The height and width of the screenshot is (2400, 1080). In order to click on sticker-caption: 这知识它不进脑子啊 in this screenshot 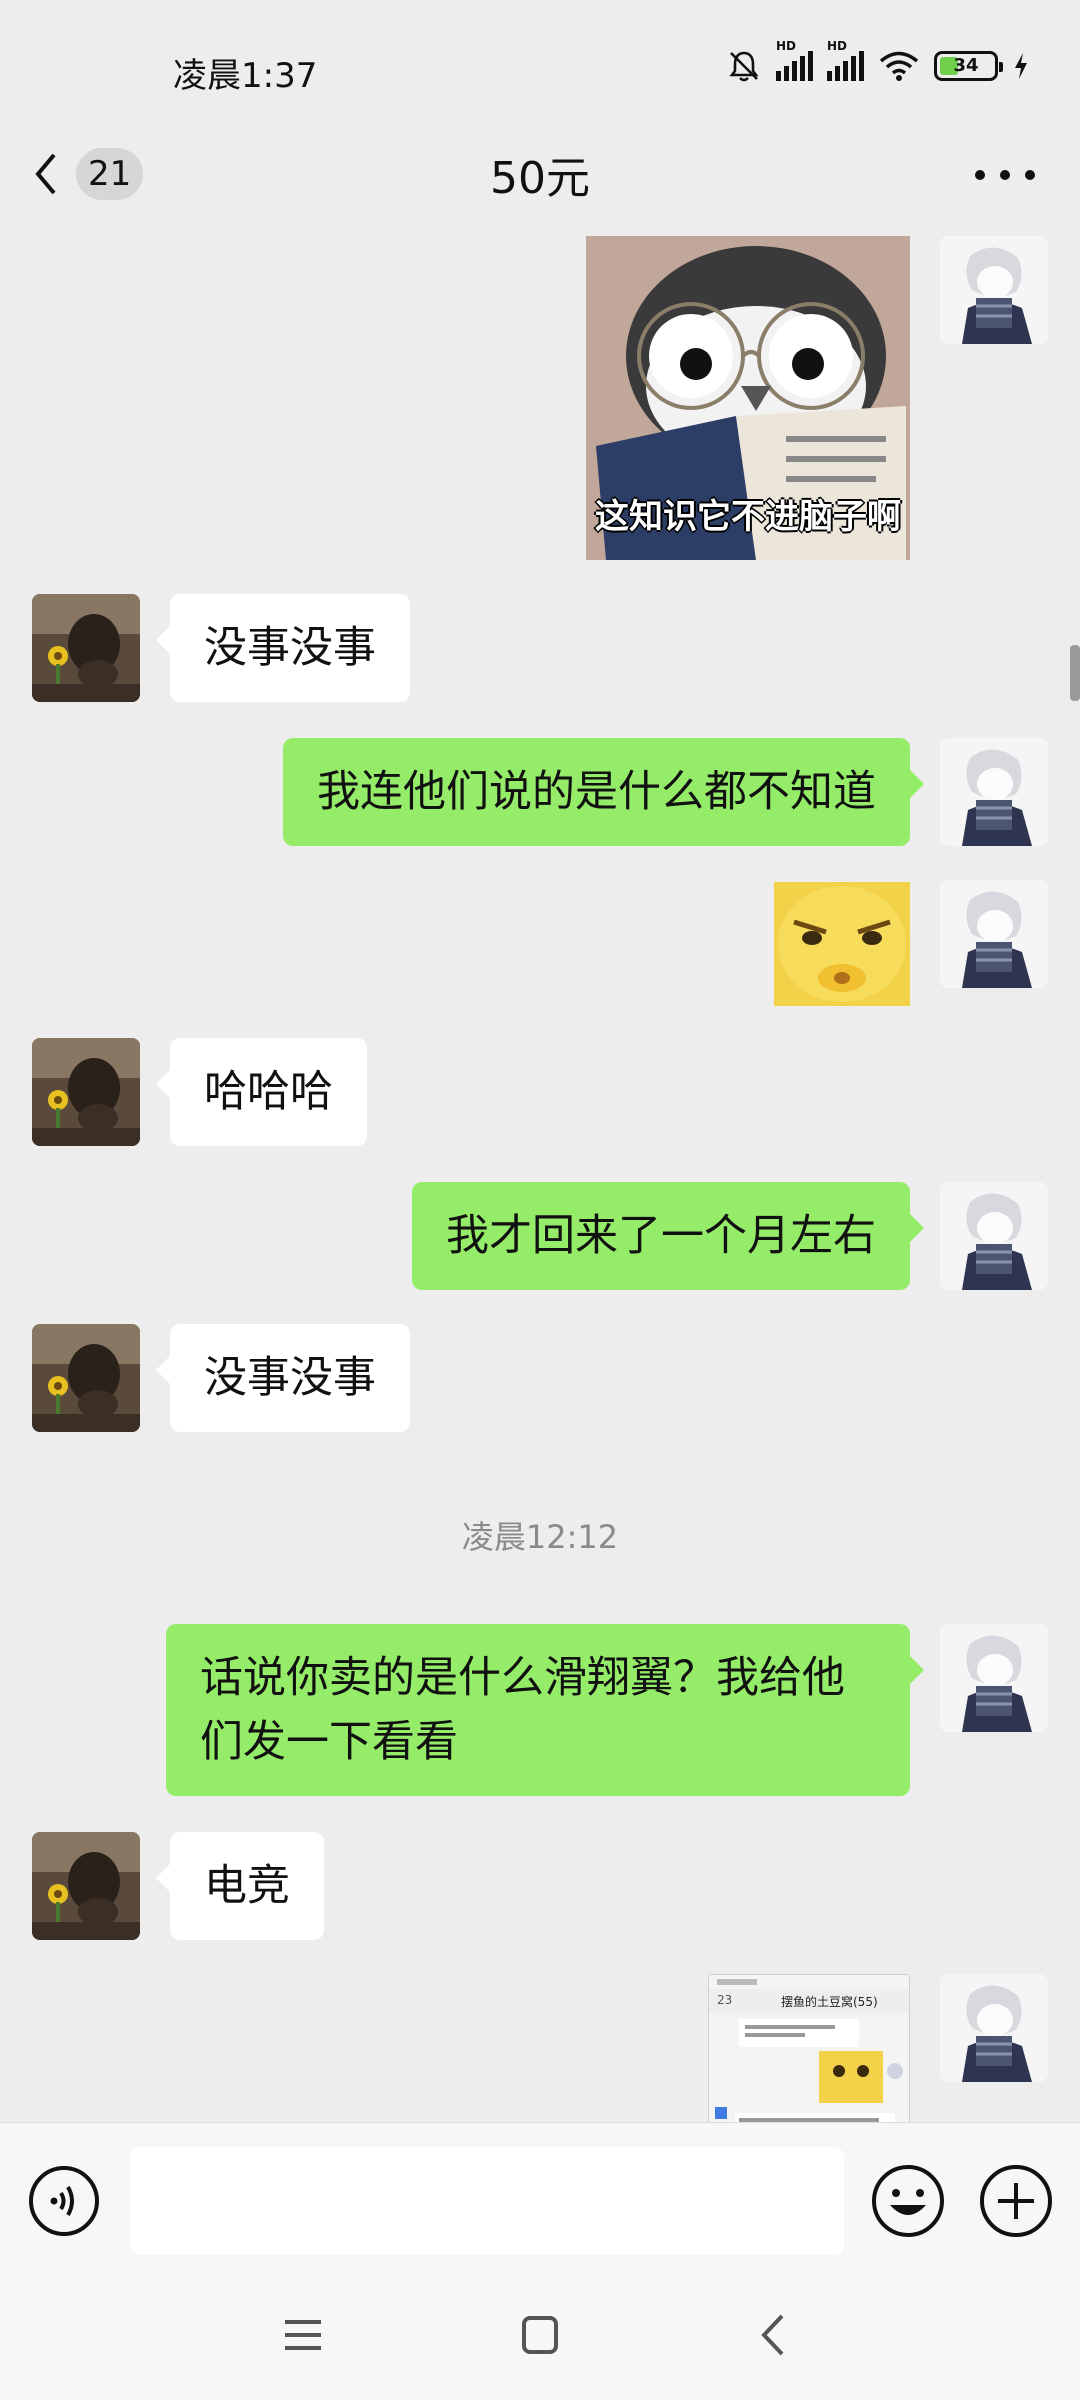, I will do `click(748, 517)`.